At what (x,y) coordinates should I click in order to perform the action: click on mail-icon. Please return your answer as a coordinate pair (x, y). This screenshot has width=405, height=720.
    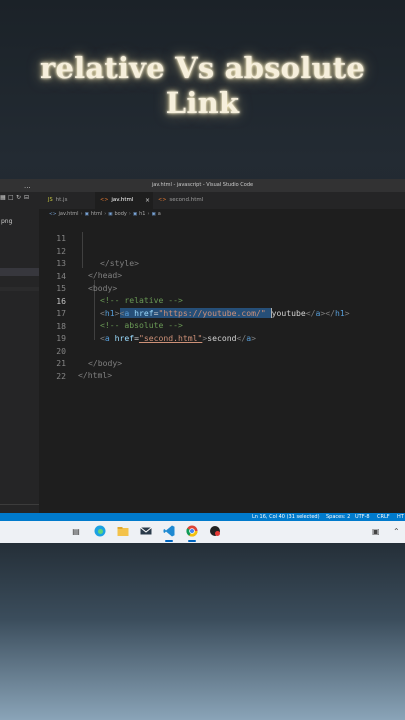
    Looking at the image, I should click on (146, 532).